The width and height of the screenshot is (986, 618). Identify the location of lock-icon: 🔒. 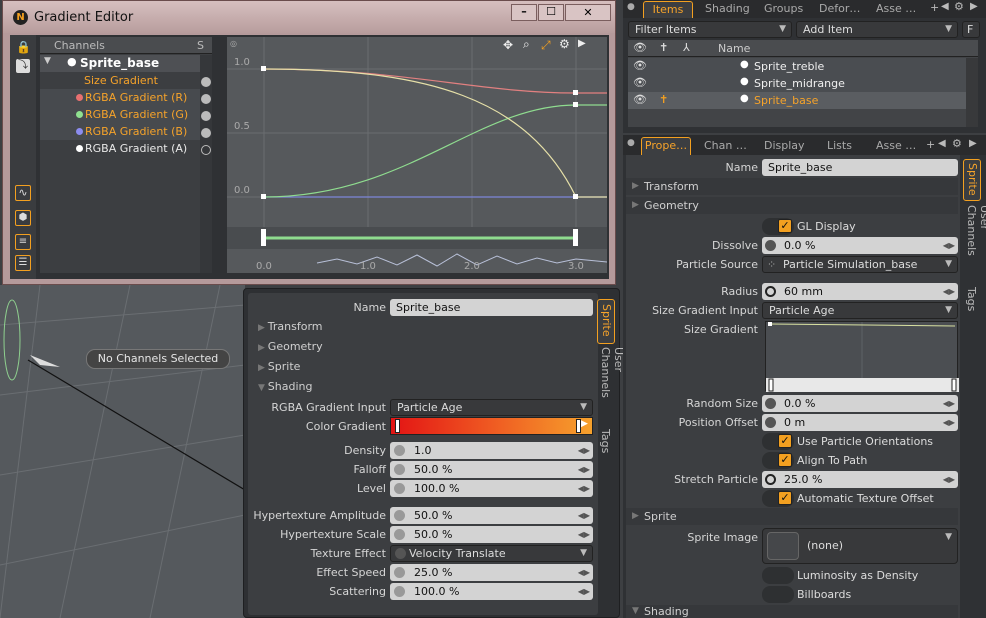
(23, 47).